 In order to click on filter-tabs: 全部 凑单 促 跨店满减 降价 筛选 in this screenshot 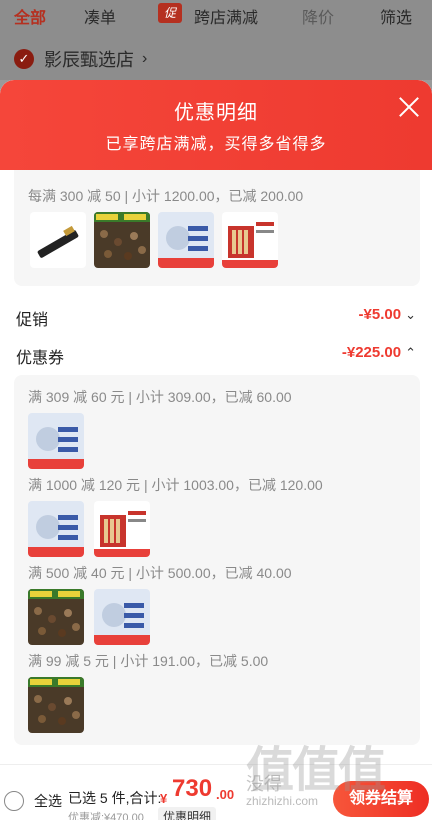, I will do `click(216, 14)`.